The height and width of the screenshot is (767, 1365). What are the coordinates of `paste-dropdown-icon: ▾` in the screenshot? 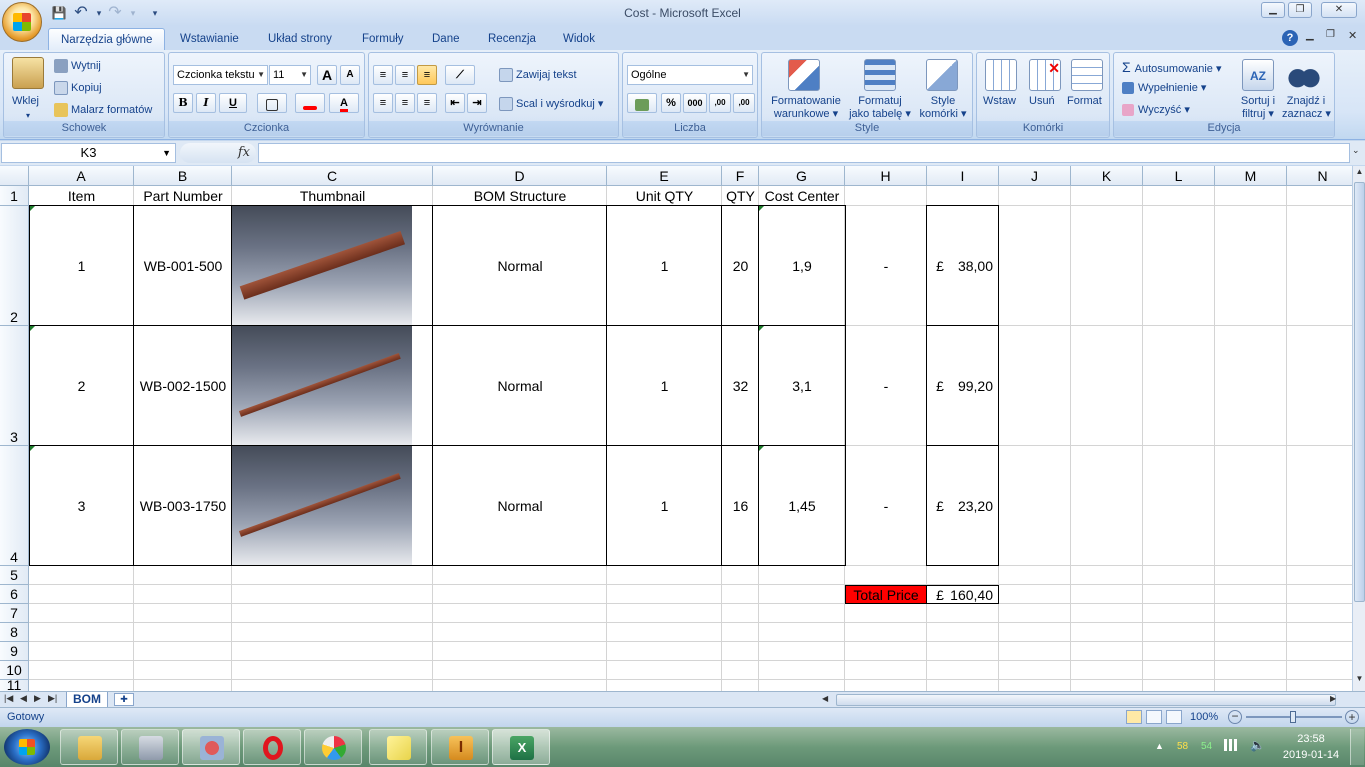 It's located at (28, 115).